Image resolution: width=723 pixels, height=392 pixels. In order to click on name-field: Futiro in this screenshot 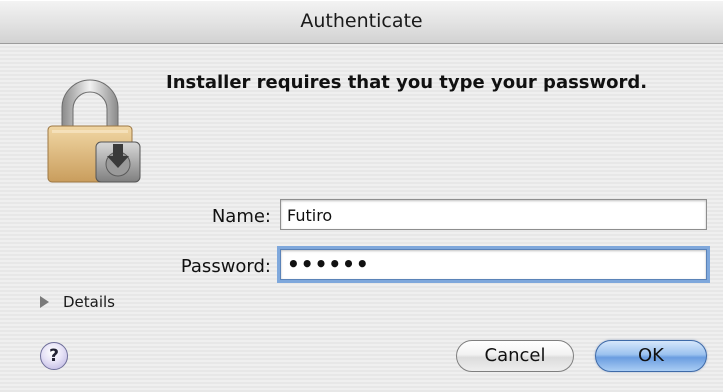, I will do `click(493, 214)`.